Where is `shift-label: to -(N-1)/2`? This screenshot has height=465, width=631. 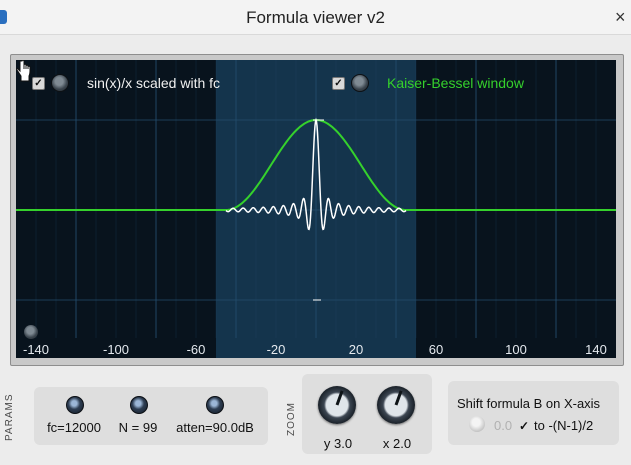 shift-label: to -(N-1)/2 is located at coordinates (564, 425).